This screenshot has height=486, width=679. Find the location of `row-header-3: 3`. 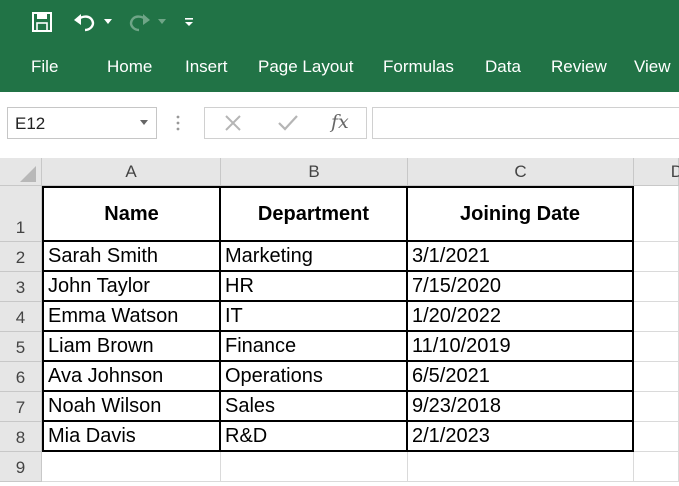

row-header-3: 3 is located at coordinates (21, 287).